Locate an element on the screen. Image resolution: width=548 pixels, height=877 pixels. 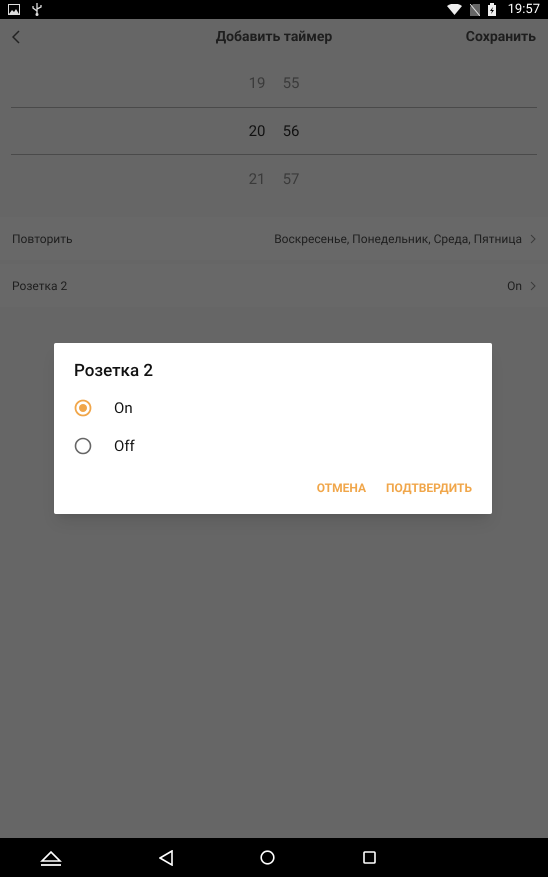
image-icon is located at coordinates (14, 9).